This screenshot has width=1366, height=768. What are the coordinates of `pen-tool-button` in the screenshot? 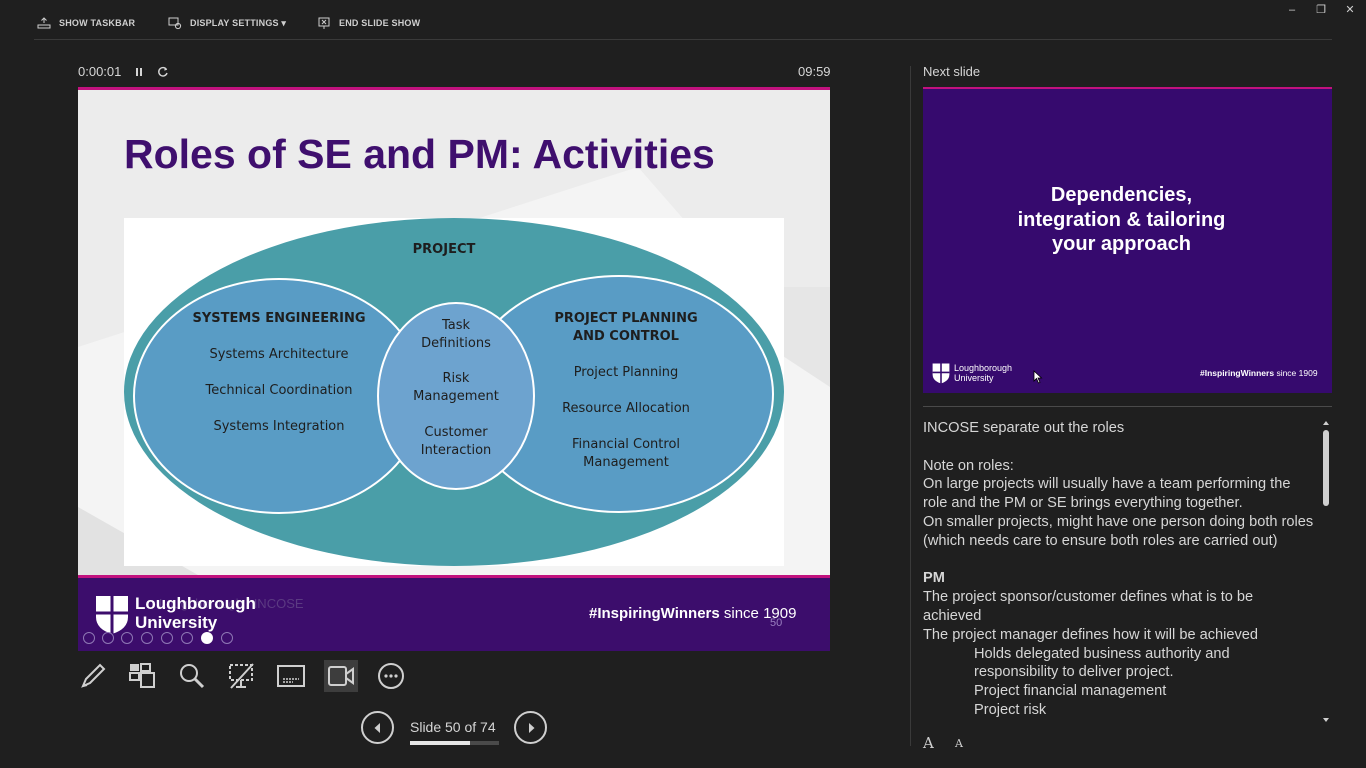 It's located at (93, 676).